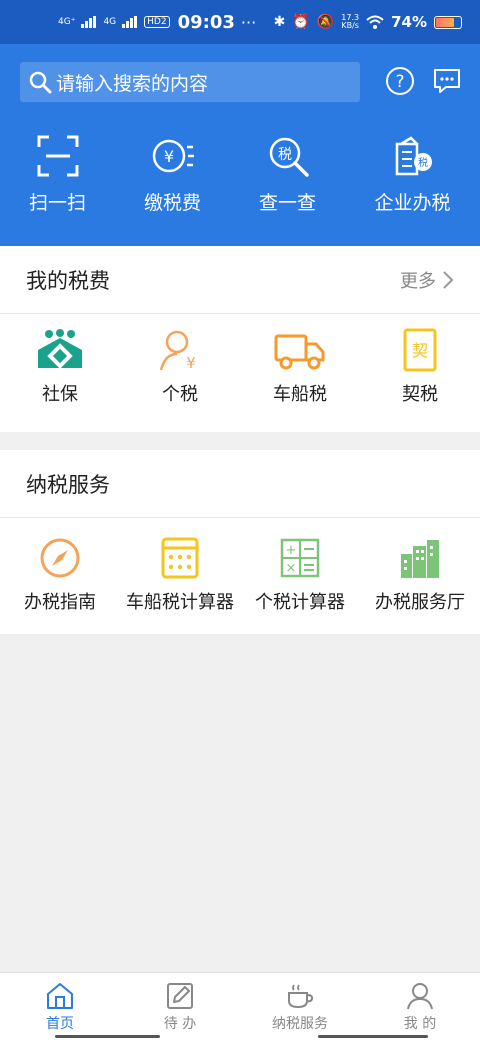  Describe the element at coordinates (180, 996) in the screenshot. I see `edit-icon` at that location.